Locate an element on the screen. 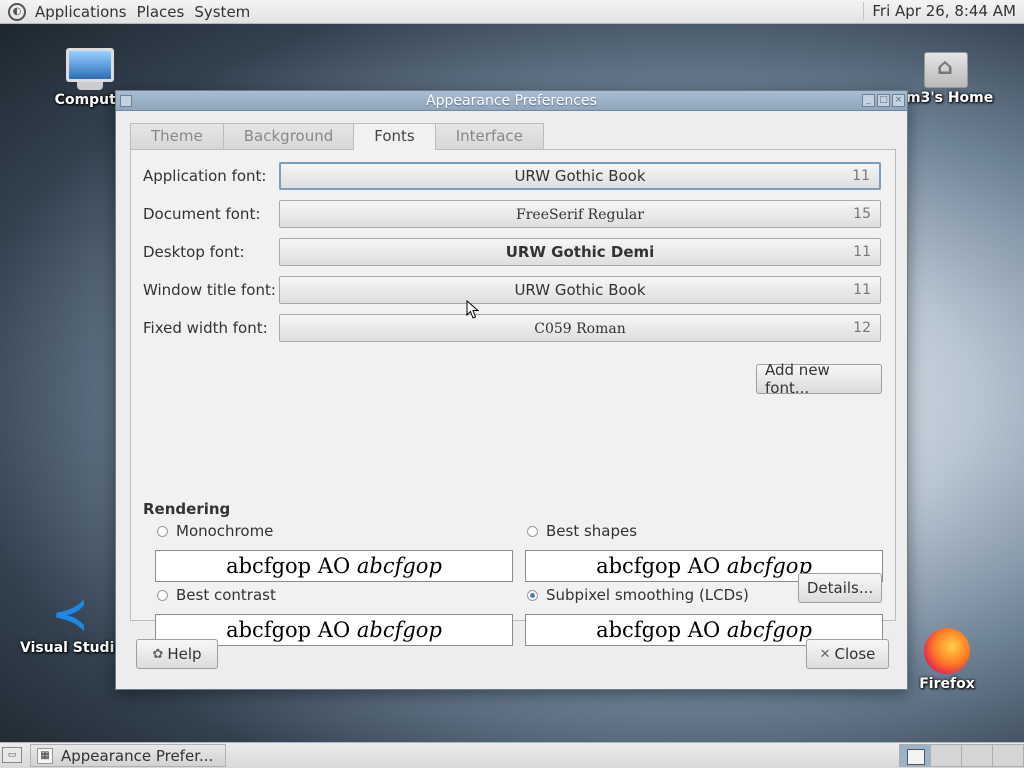 The image size is (1024, 768). home-folder-icon is located at coordinates (946, 70).